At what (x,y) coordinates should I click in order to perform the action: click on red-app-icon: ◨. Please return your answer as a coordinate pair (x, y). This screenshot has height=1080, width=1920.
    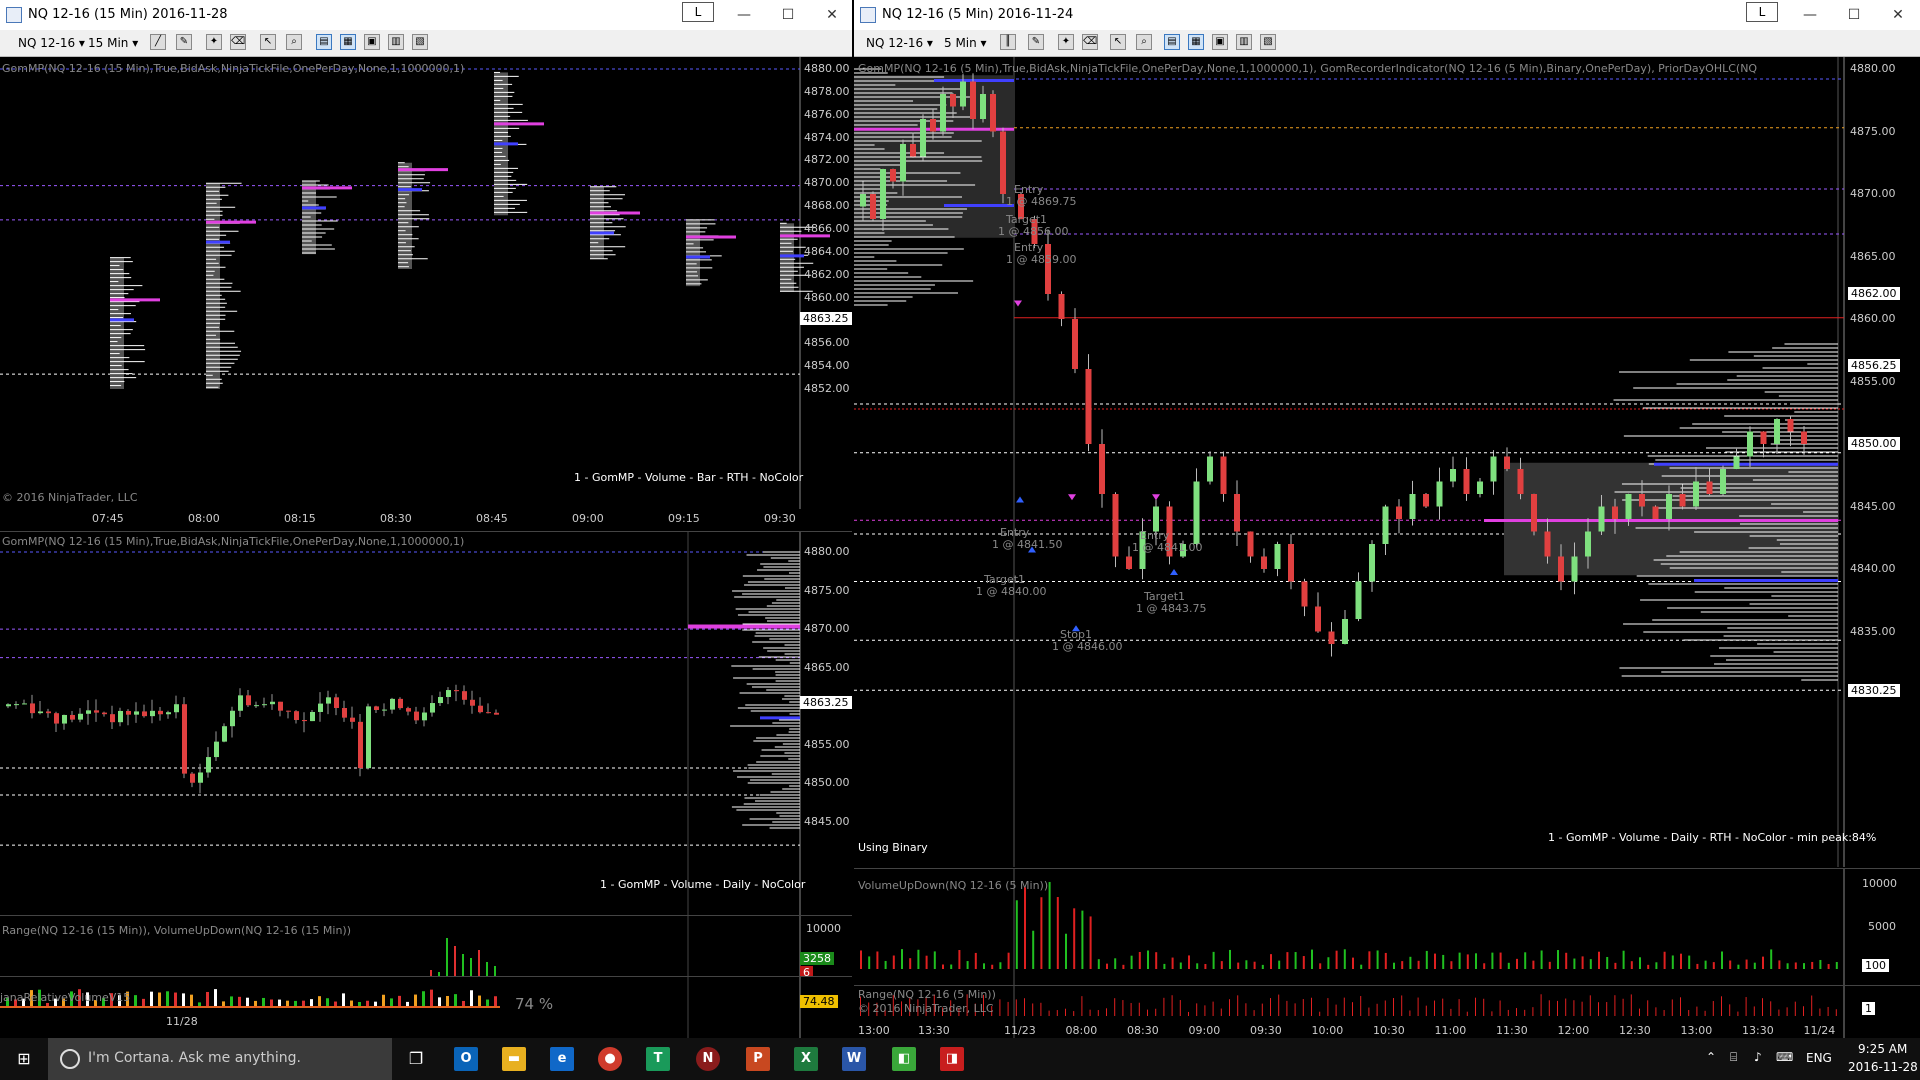
    Looking at the image, I should click on (952, 1059).